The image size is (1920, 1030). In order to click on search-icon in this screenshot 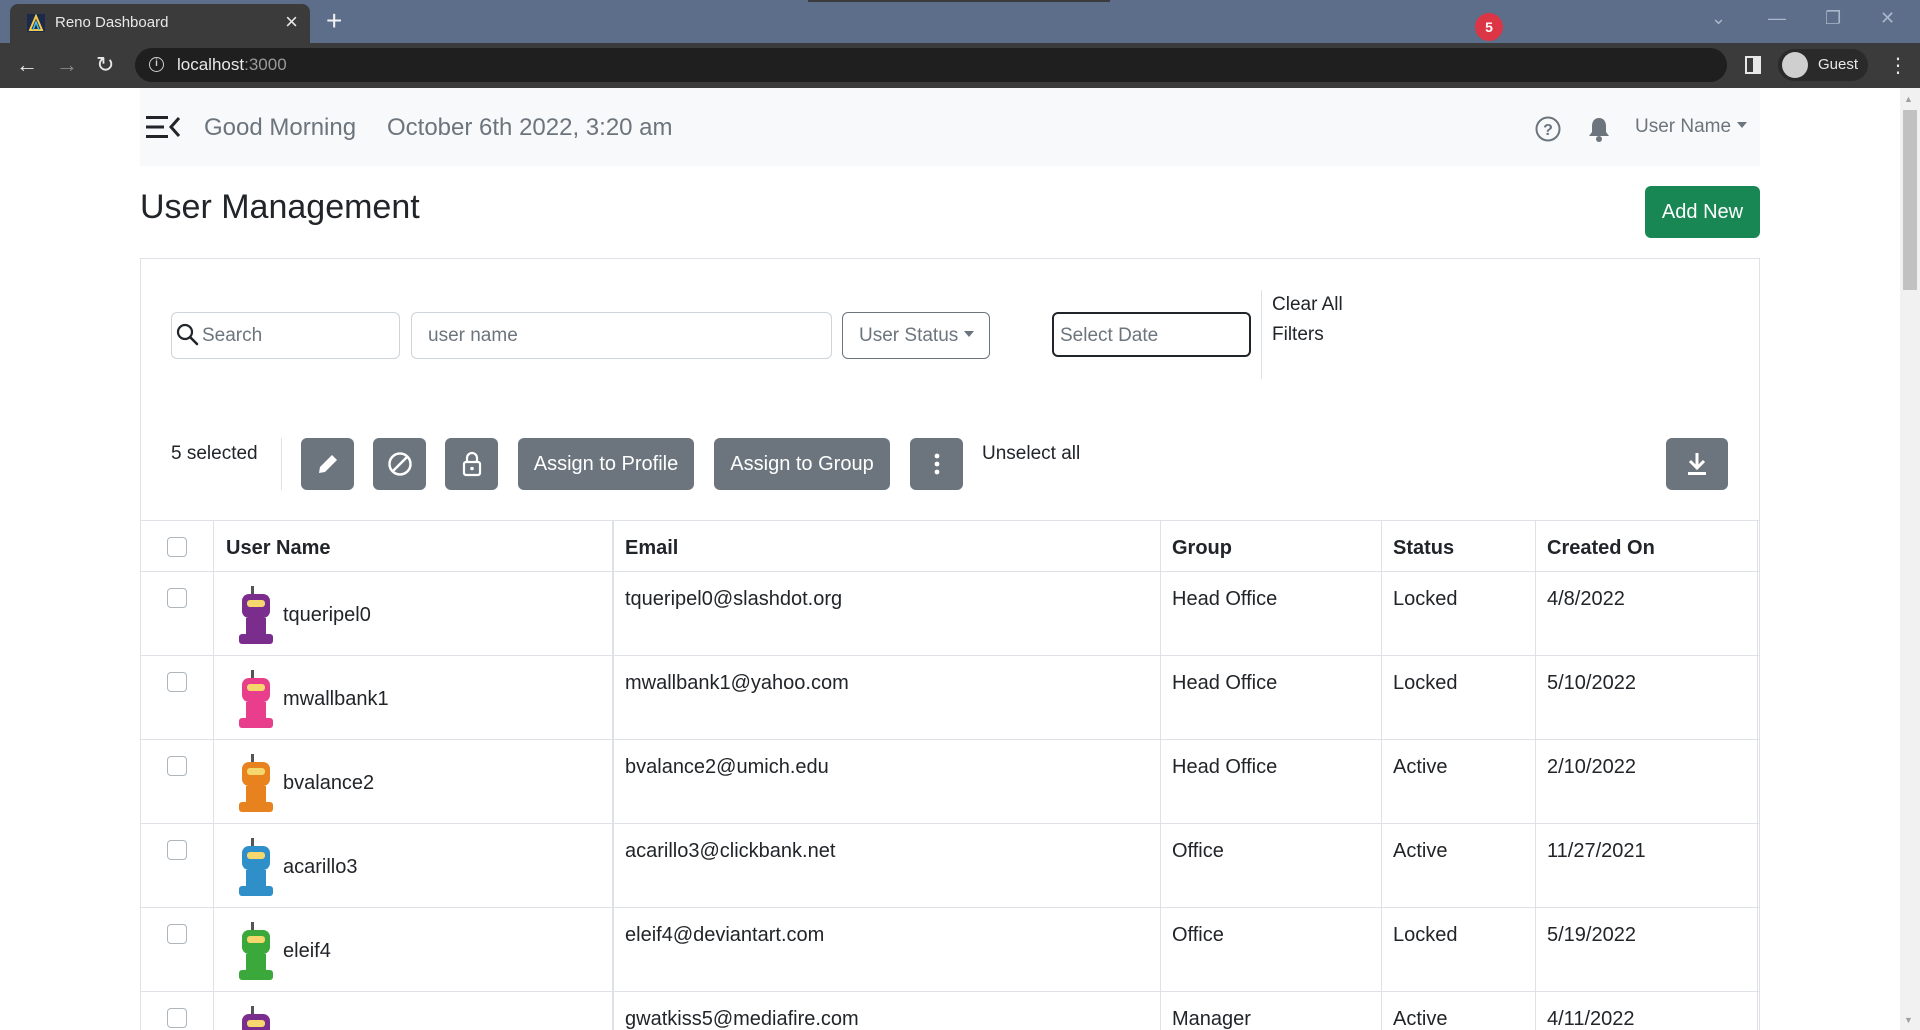, I will do `click(187, 334)`.